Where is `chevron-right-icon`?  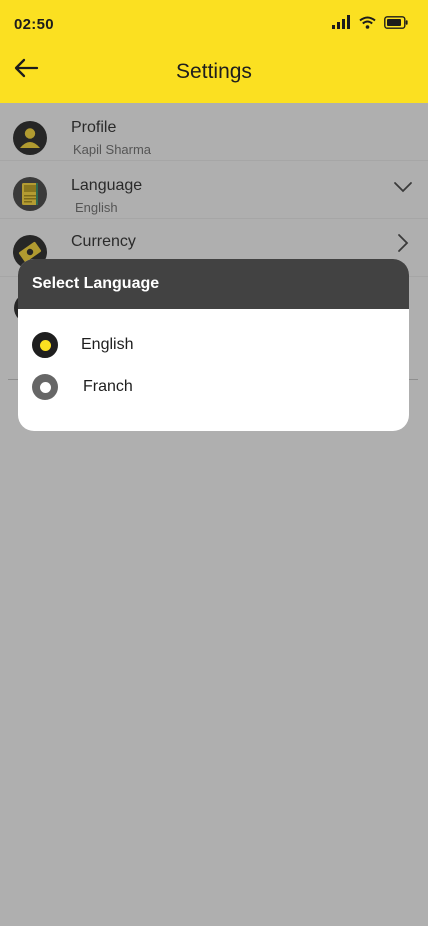 chevron-right-icon is located at coordinates (403, 243).